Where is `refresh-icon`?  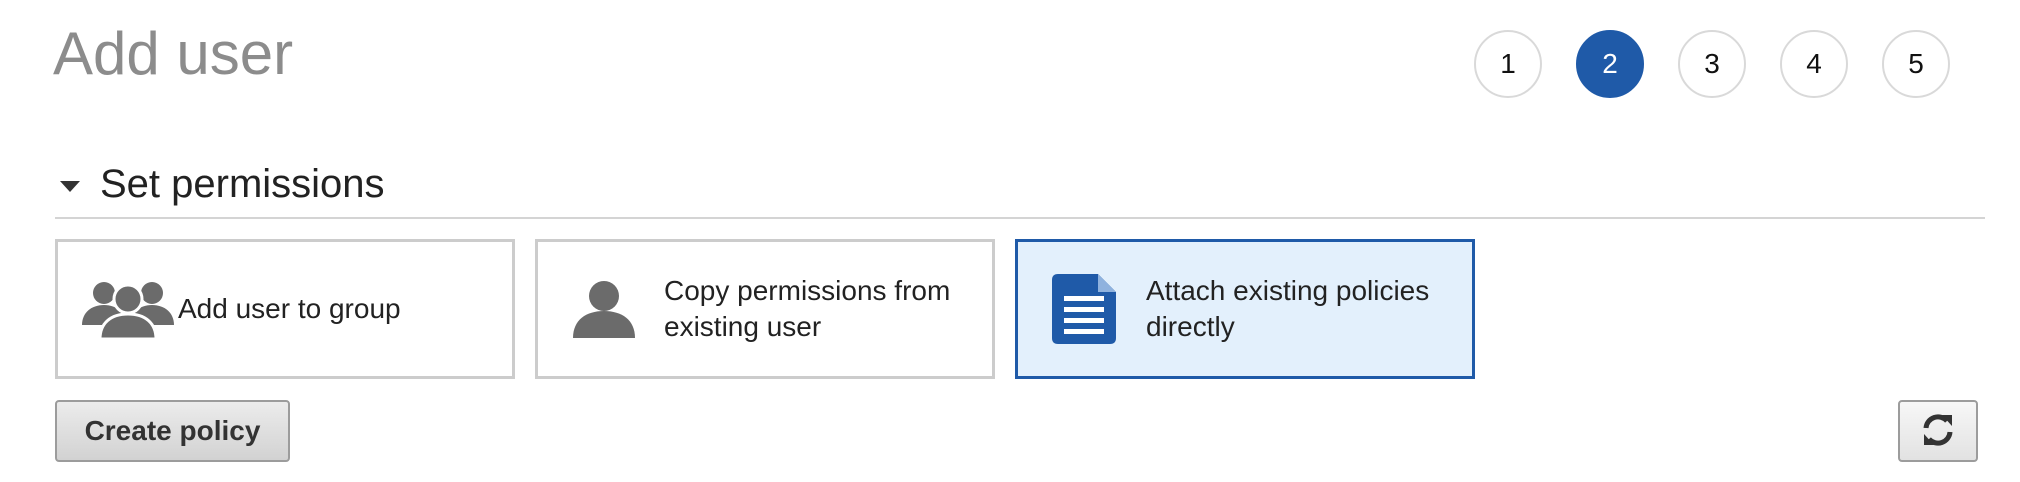
refresh-icon is located at coordinates (1938, 431).